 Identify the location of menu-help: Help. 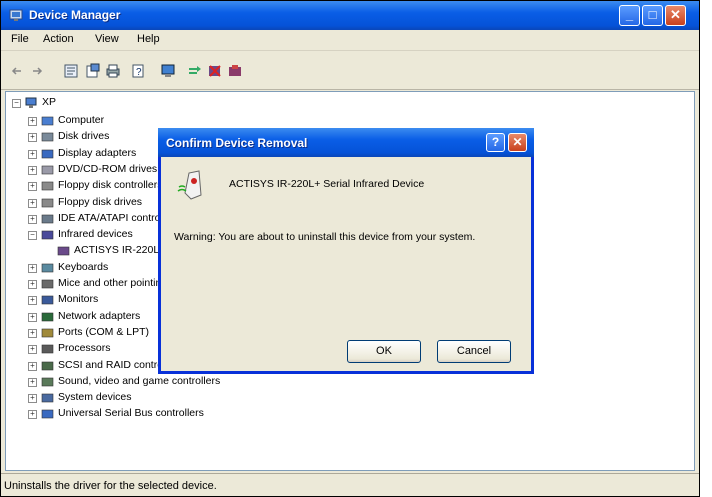
(148, 39).